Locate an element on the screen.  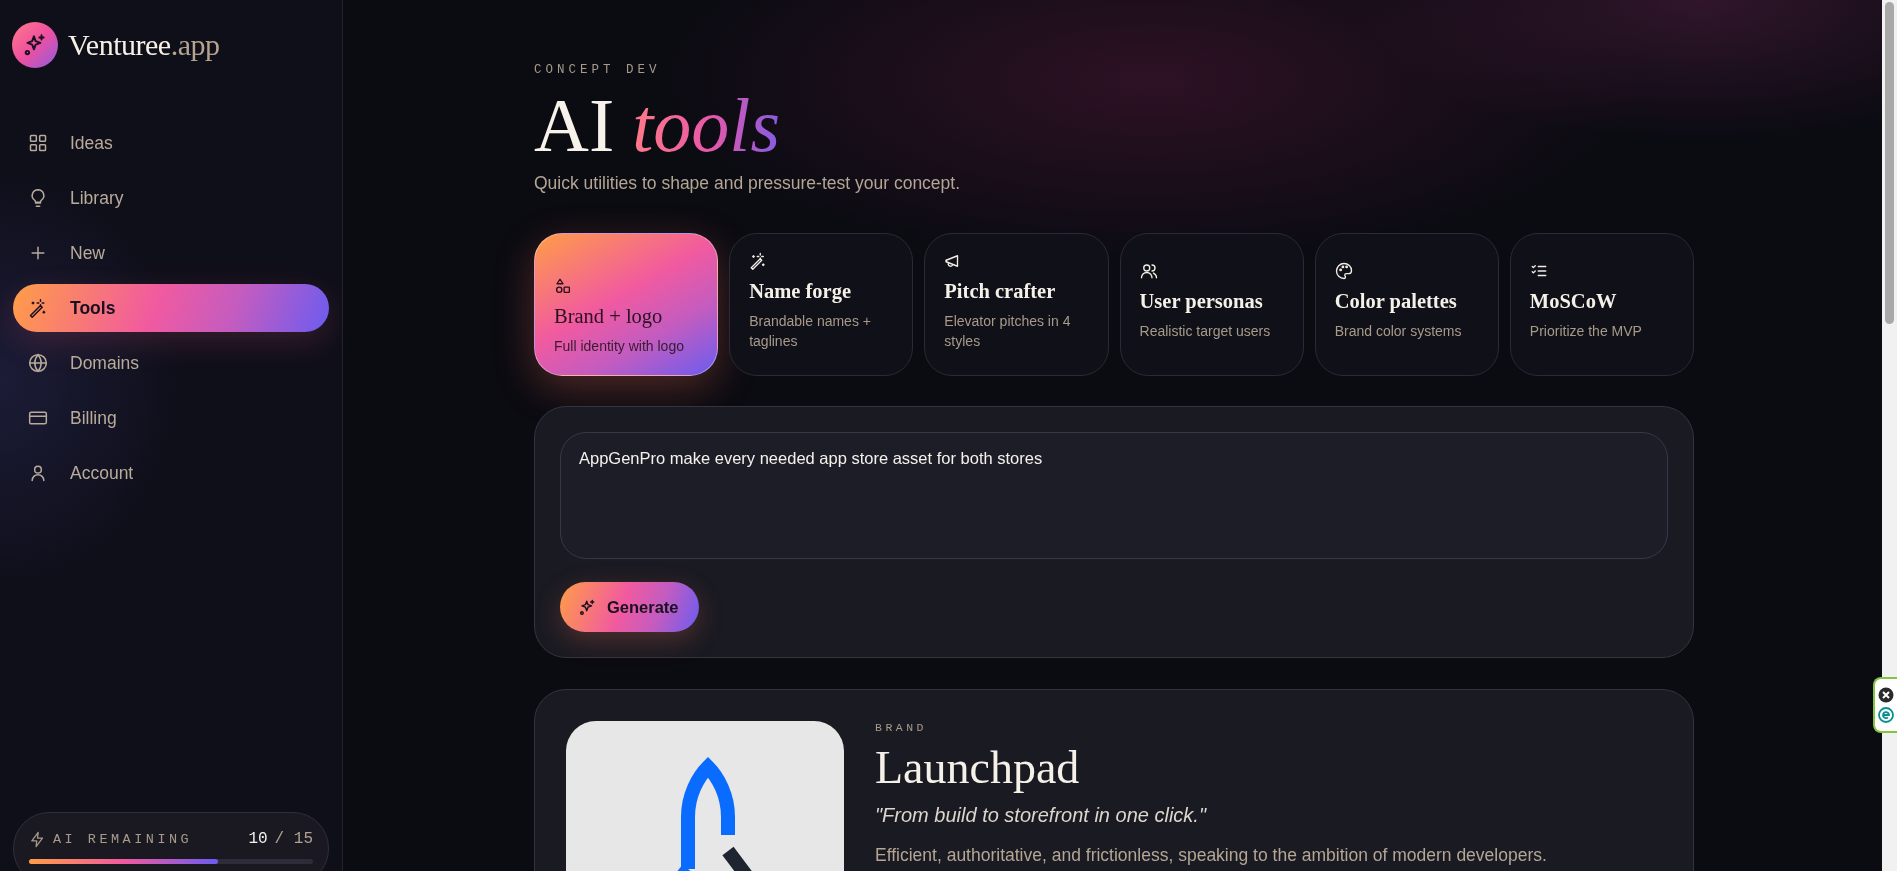
scrollbar-thumb is located at coordinates (1889, 163).